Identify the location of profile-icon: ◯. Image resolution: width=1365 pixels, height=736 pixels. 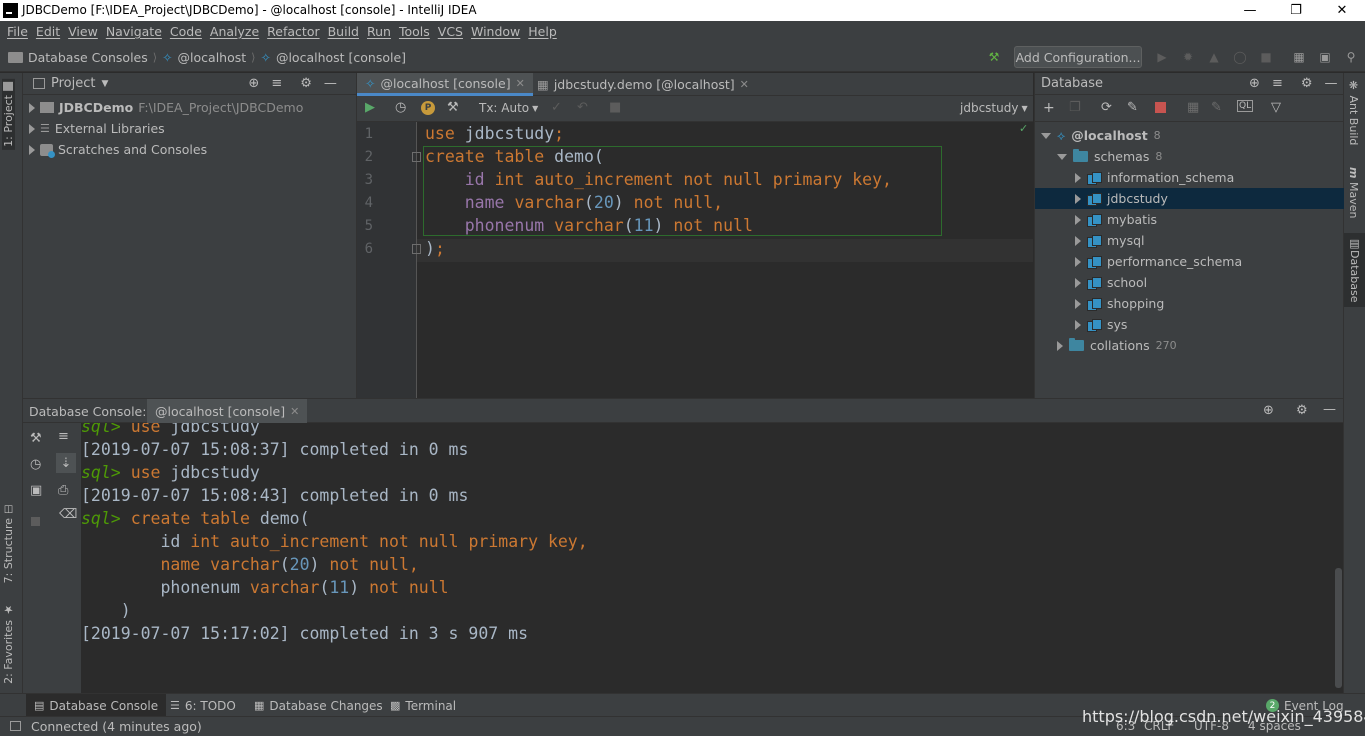
(1240, 57).